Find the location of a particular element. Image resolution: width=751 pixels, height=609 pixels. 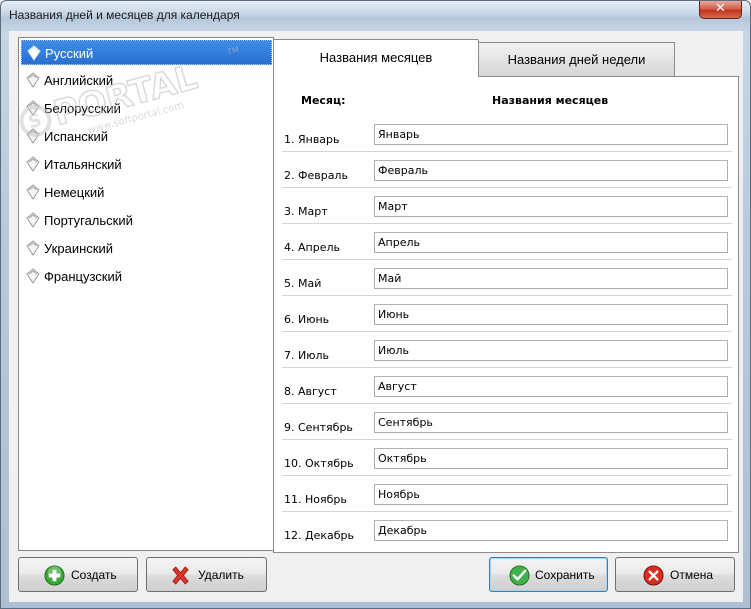

names-column-header: Названия месяцев is located at coordinates (550, 100).